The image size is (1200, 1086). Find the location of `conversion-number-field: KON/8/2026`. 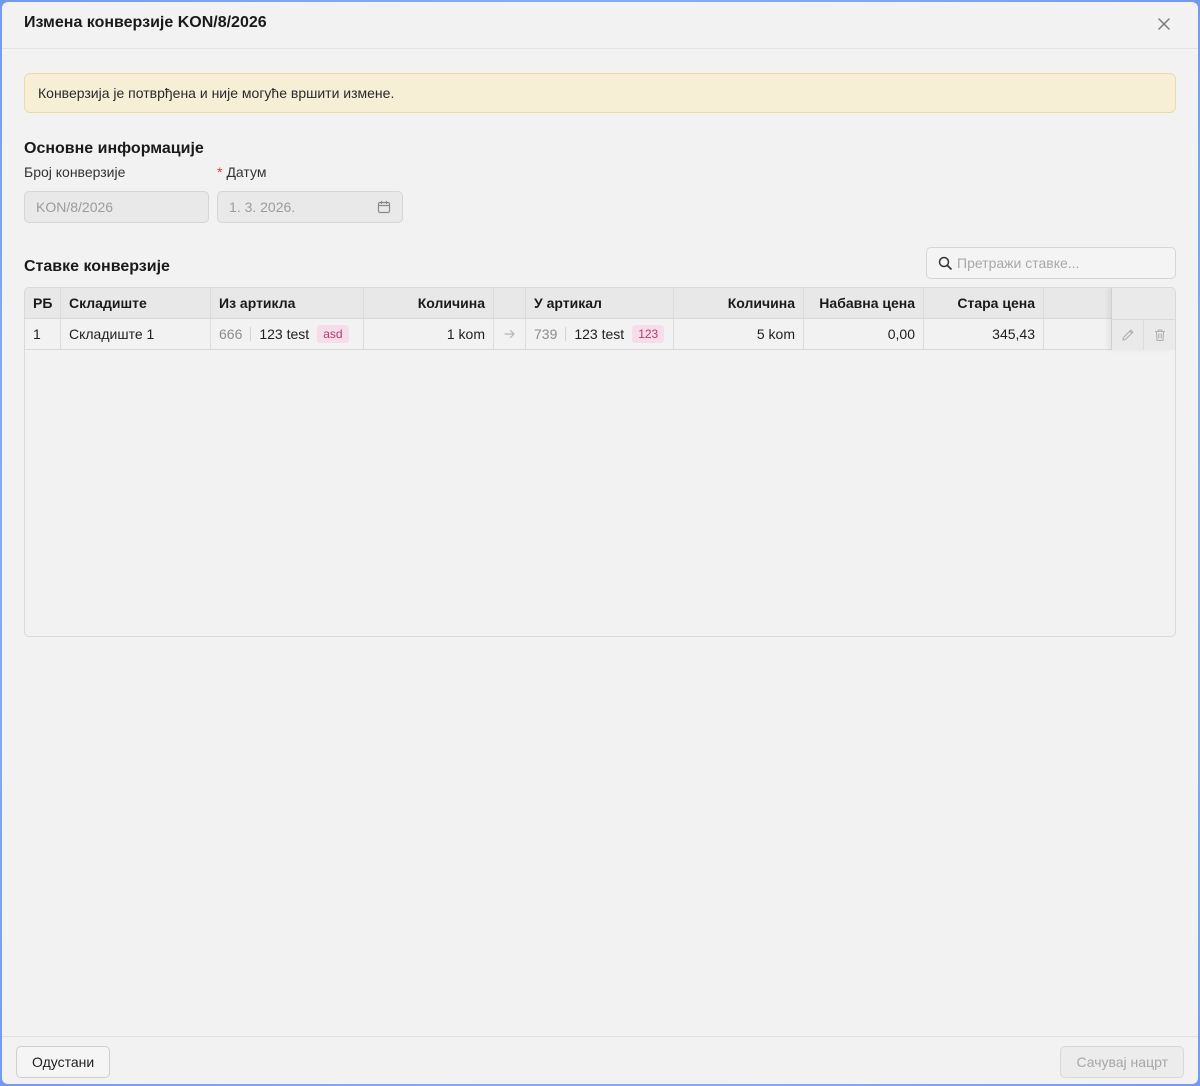

conversion-number-field: KON/8/2026 is located at coordinates (116, 207).